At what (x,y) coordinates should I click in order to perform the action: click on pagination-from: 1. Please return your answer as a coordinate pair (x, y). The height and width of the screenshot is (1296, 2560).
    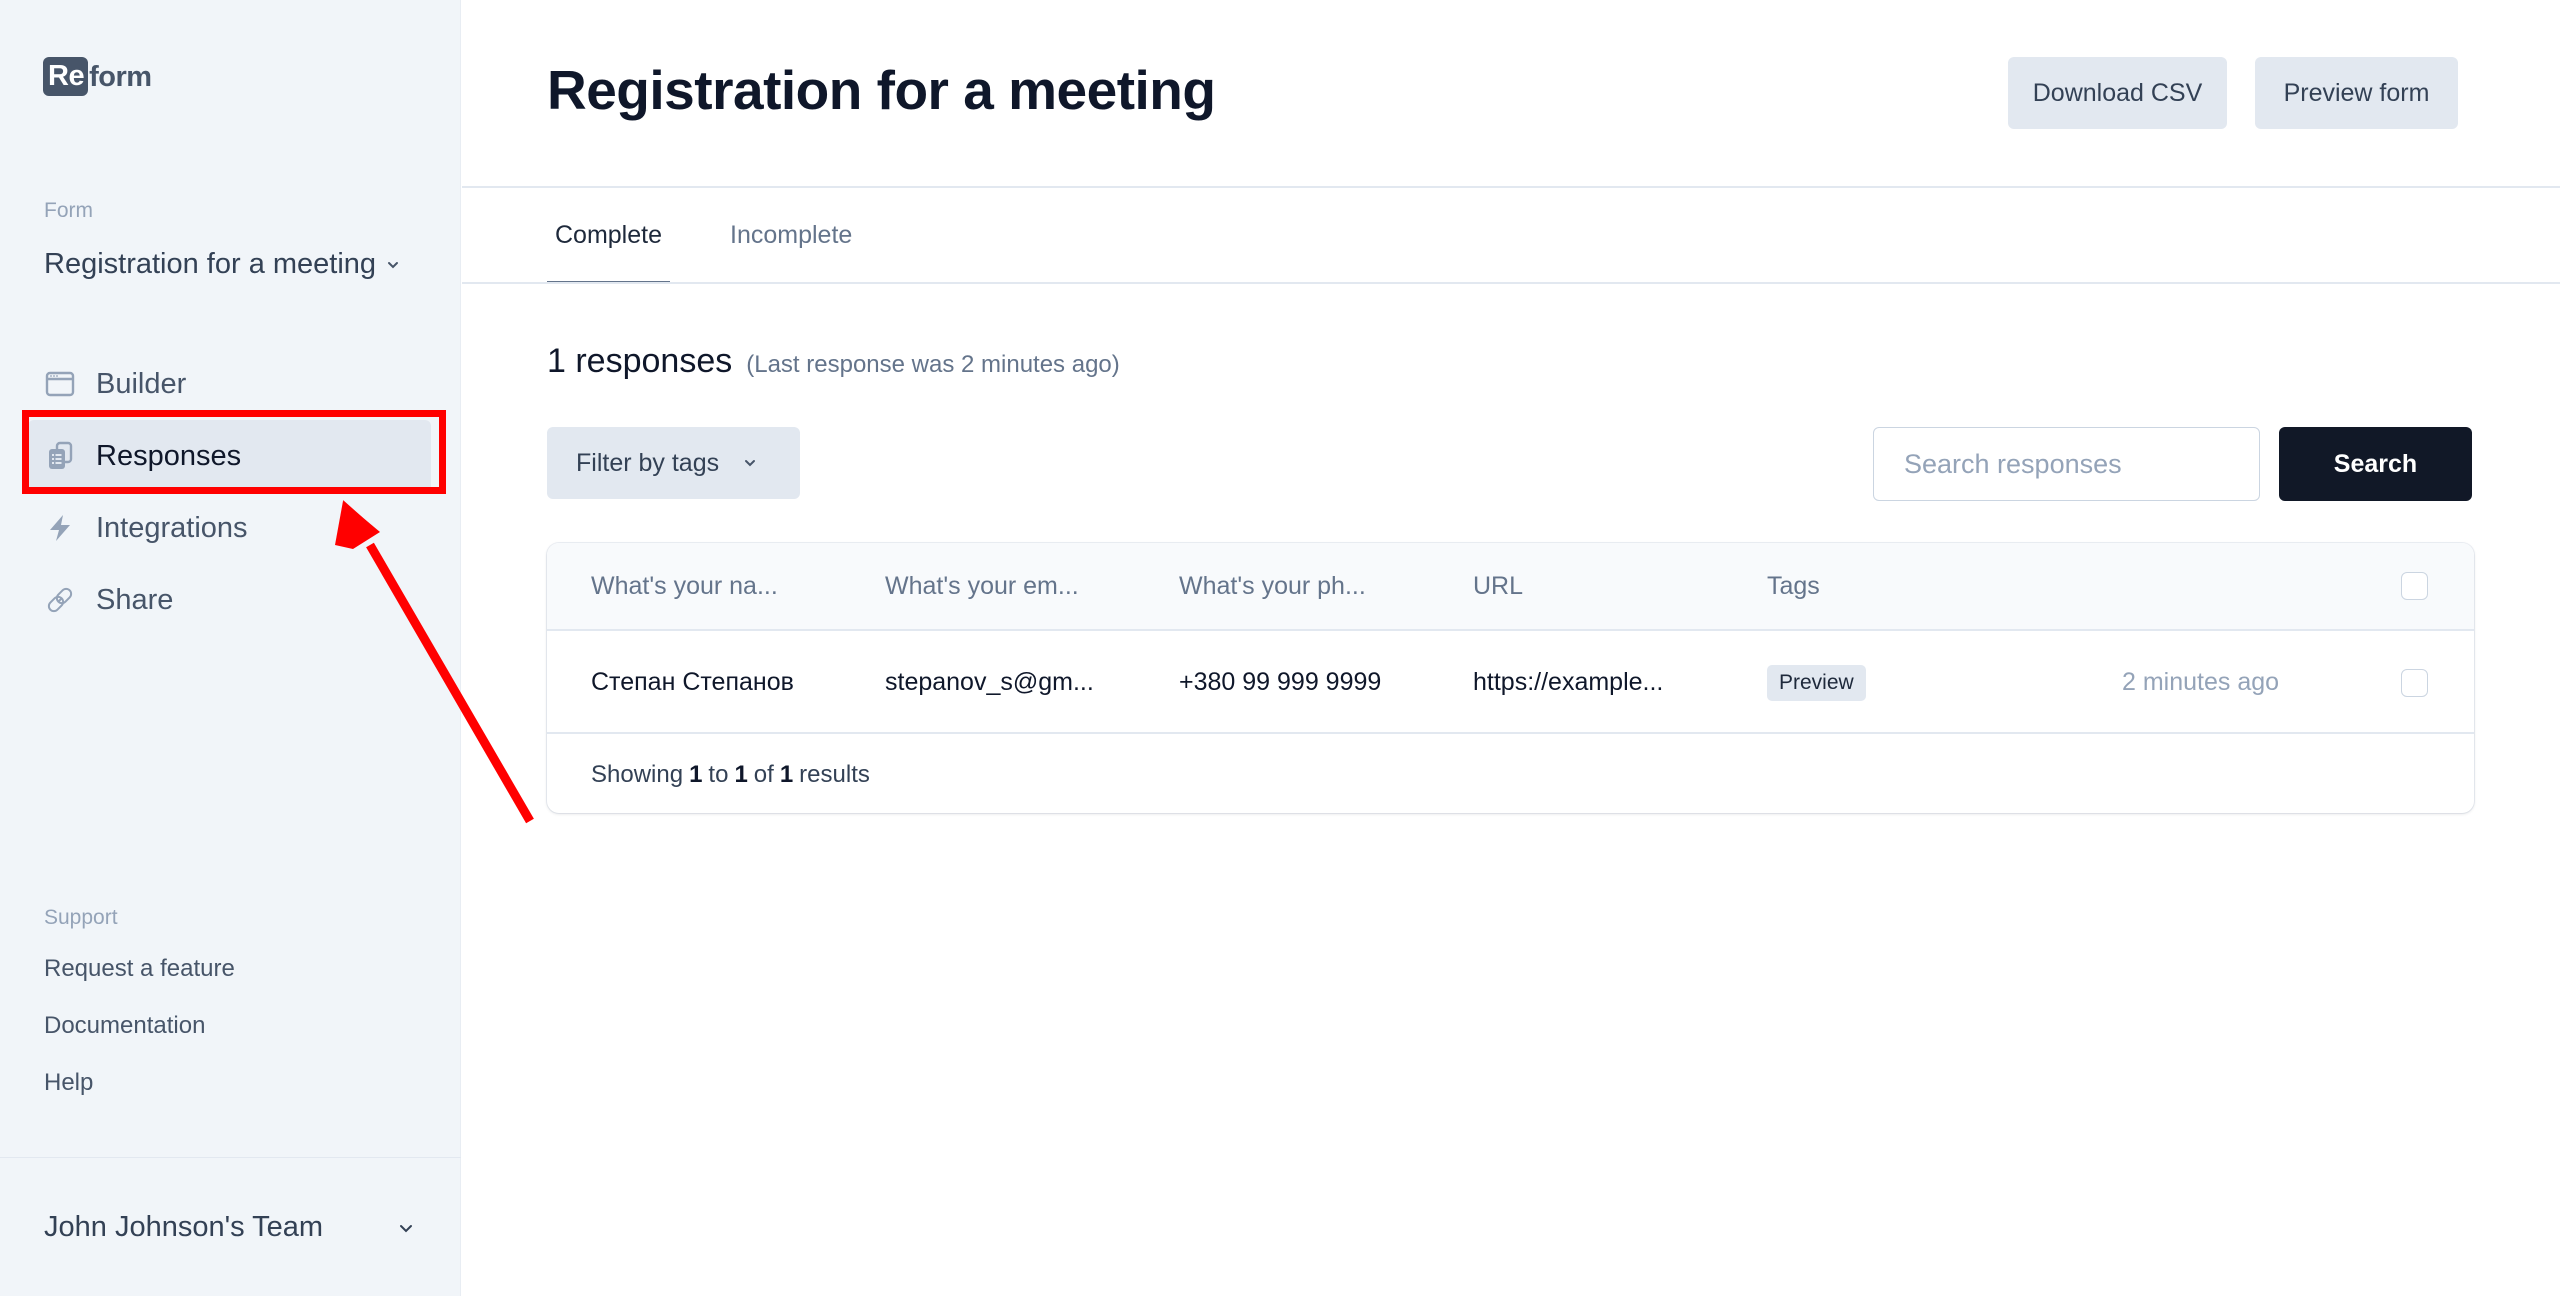
    Looking at the image, I should click on (696, 774).